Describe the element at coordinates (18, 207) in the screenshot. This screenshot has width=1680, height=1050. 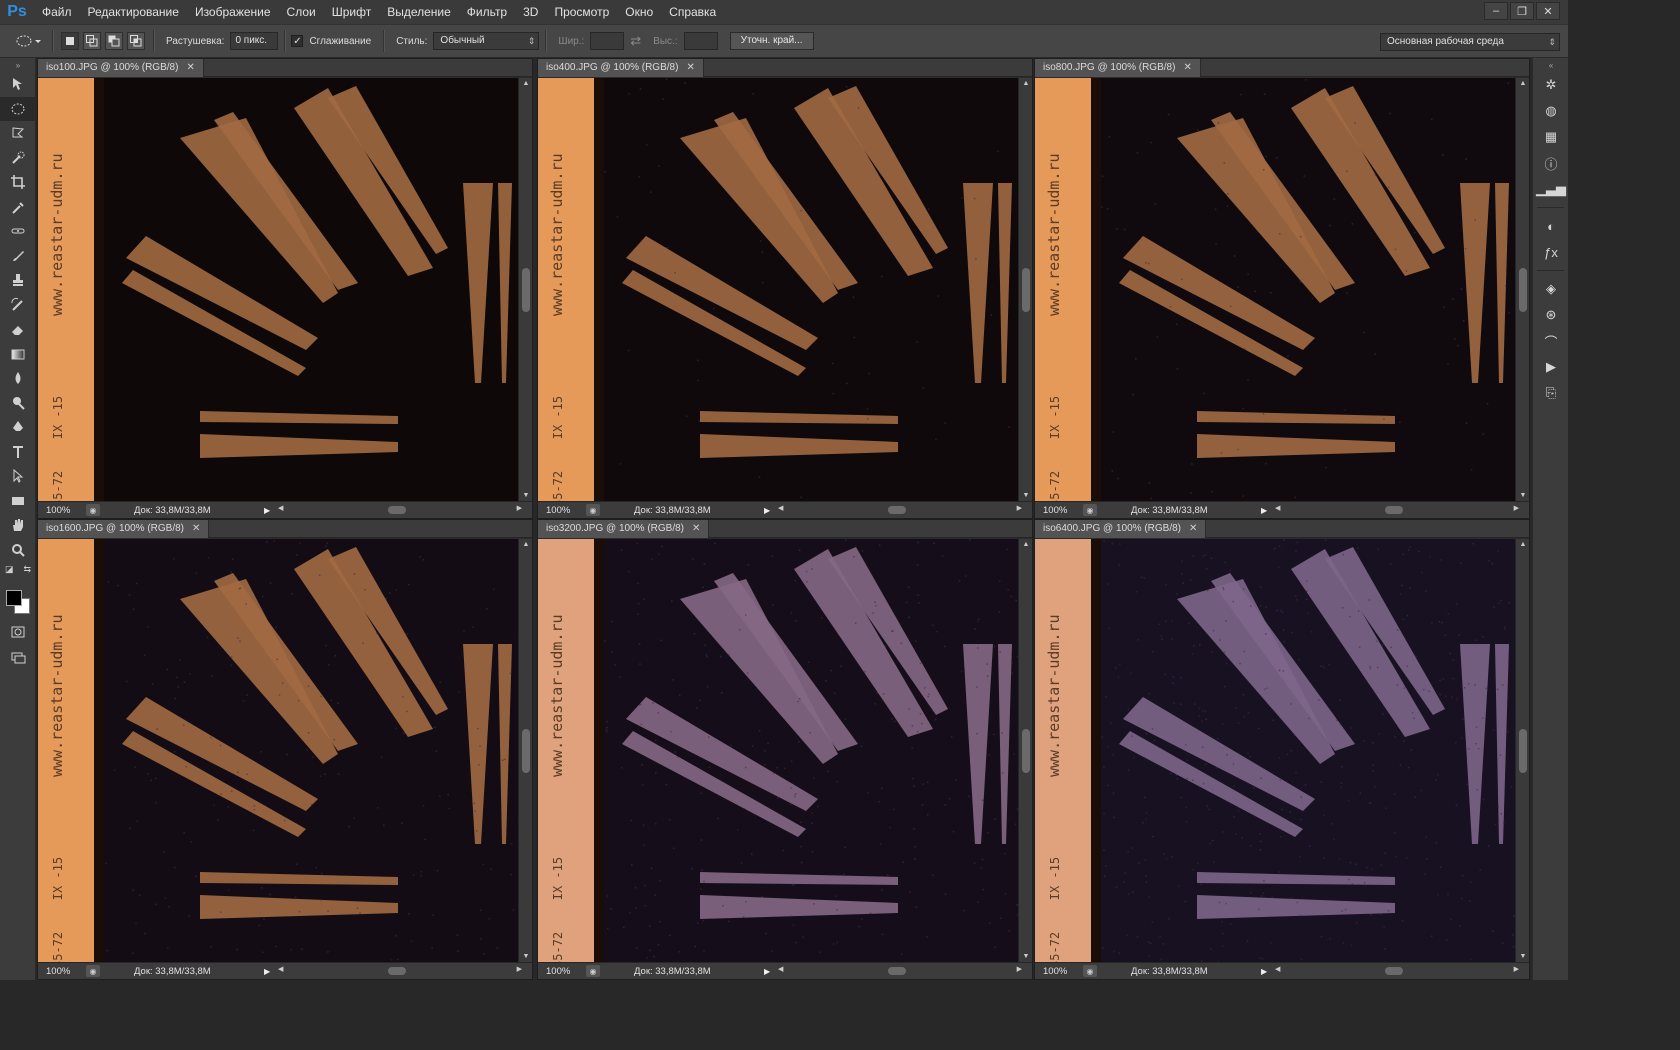
I see `eyedropper-tool` at that location.